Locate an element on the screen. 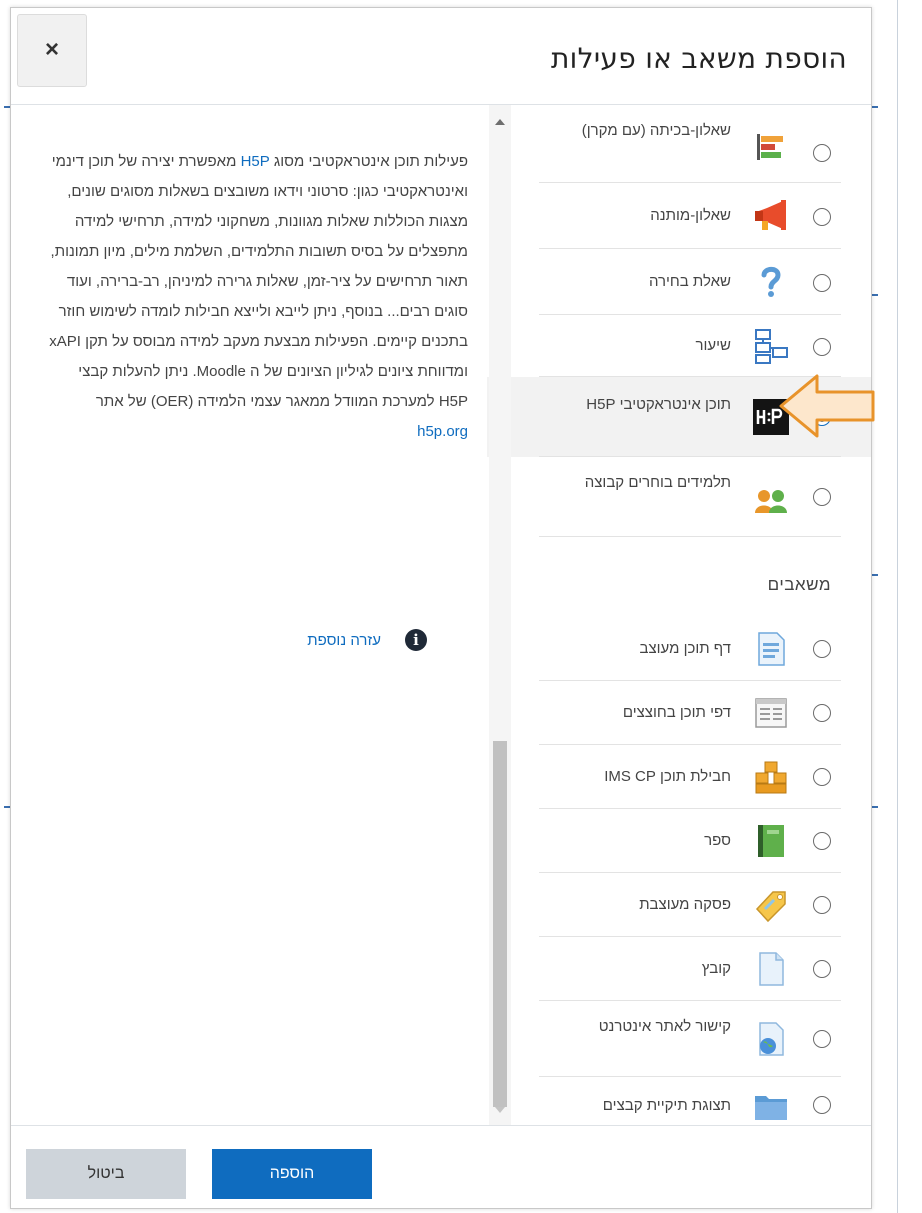 The image size is (922, 1213). option-label: שאלת בחירה is located at coordinates (689, 281).